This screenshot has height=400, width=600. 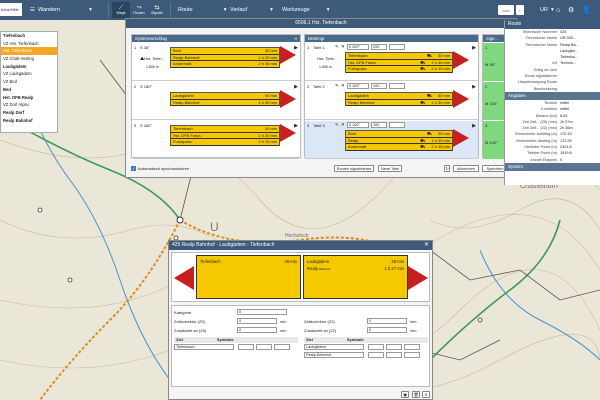 What do you see at coordinates (466, 168) in the screenshot?
I see `cancel-button: Abbrechen` at bounding box center [466, 168].